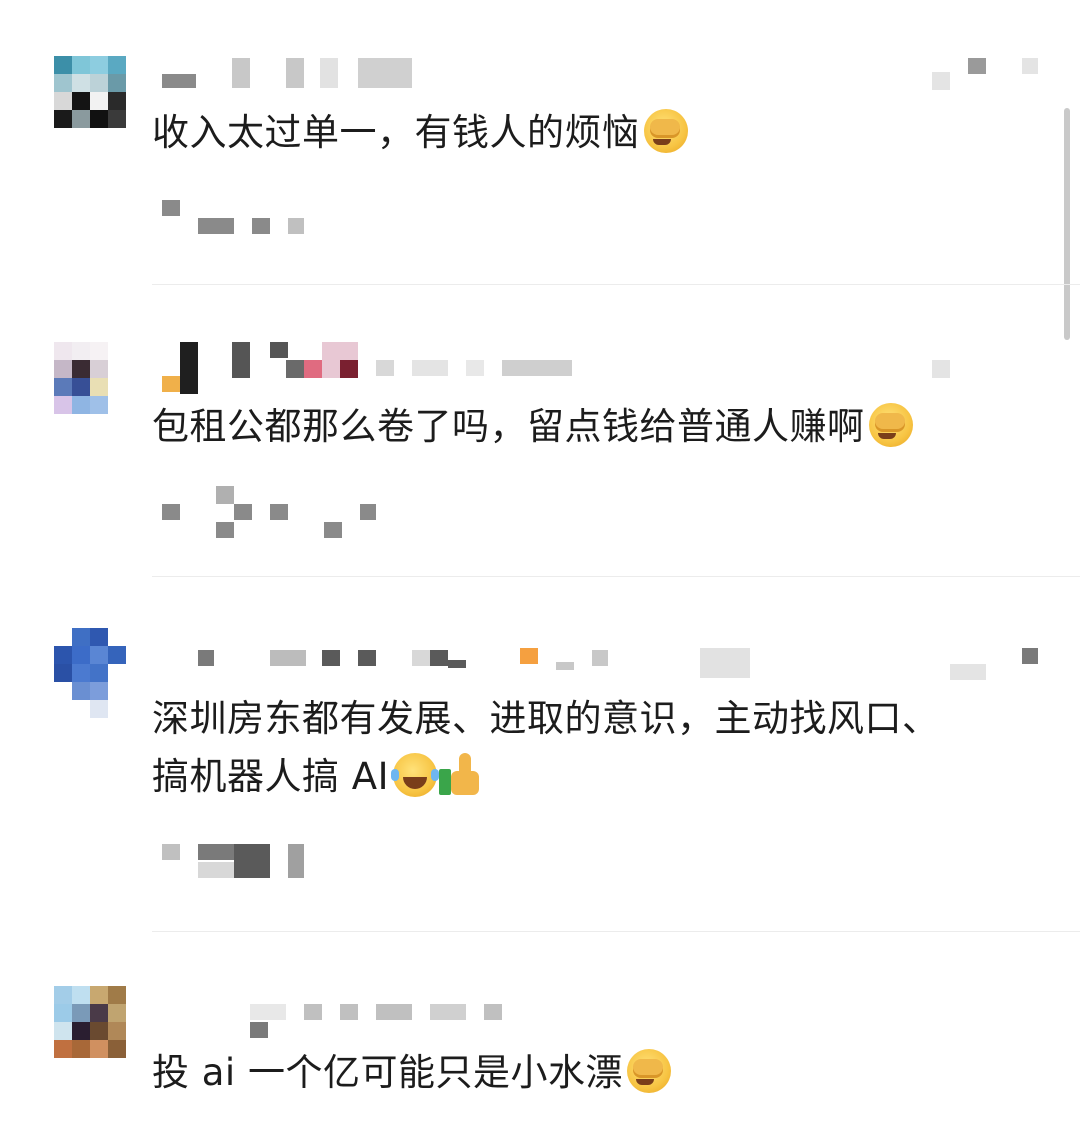  What do you see at coordinates (648, 1071) in the screenshot?
I see `facepalm-emoji-icon` at bounding box center [648, 1071].